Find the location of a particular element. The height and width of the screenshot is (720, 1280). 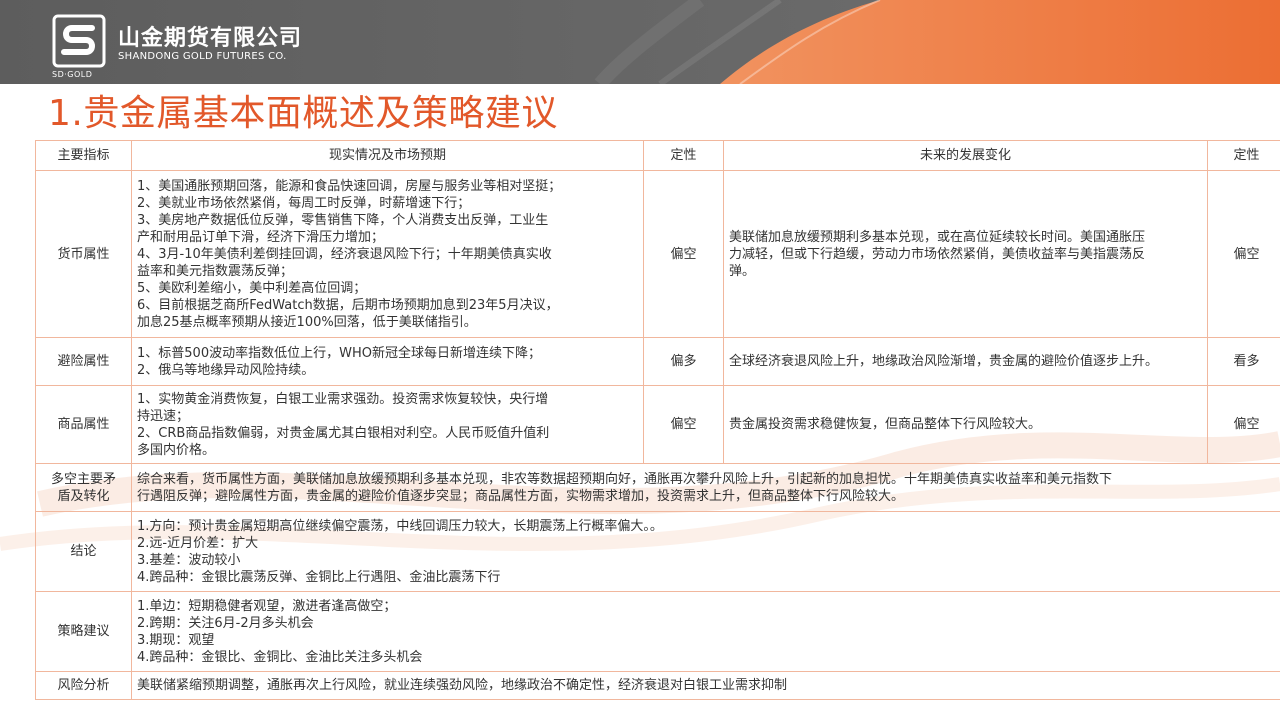

text-line: 1、美国通胀预期回落，能源和食品快速回调，房屋与服务业等相对坚挺； is located at coordinates (349, 186).